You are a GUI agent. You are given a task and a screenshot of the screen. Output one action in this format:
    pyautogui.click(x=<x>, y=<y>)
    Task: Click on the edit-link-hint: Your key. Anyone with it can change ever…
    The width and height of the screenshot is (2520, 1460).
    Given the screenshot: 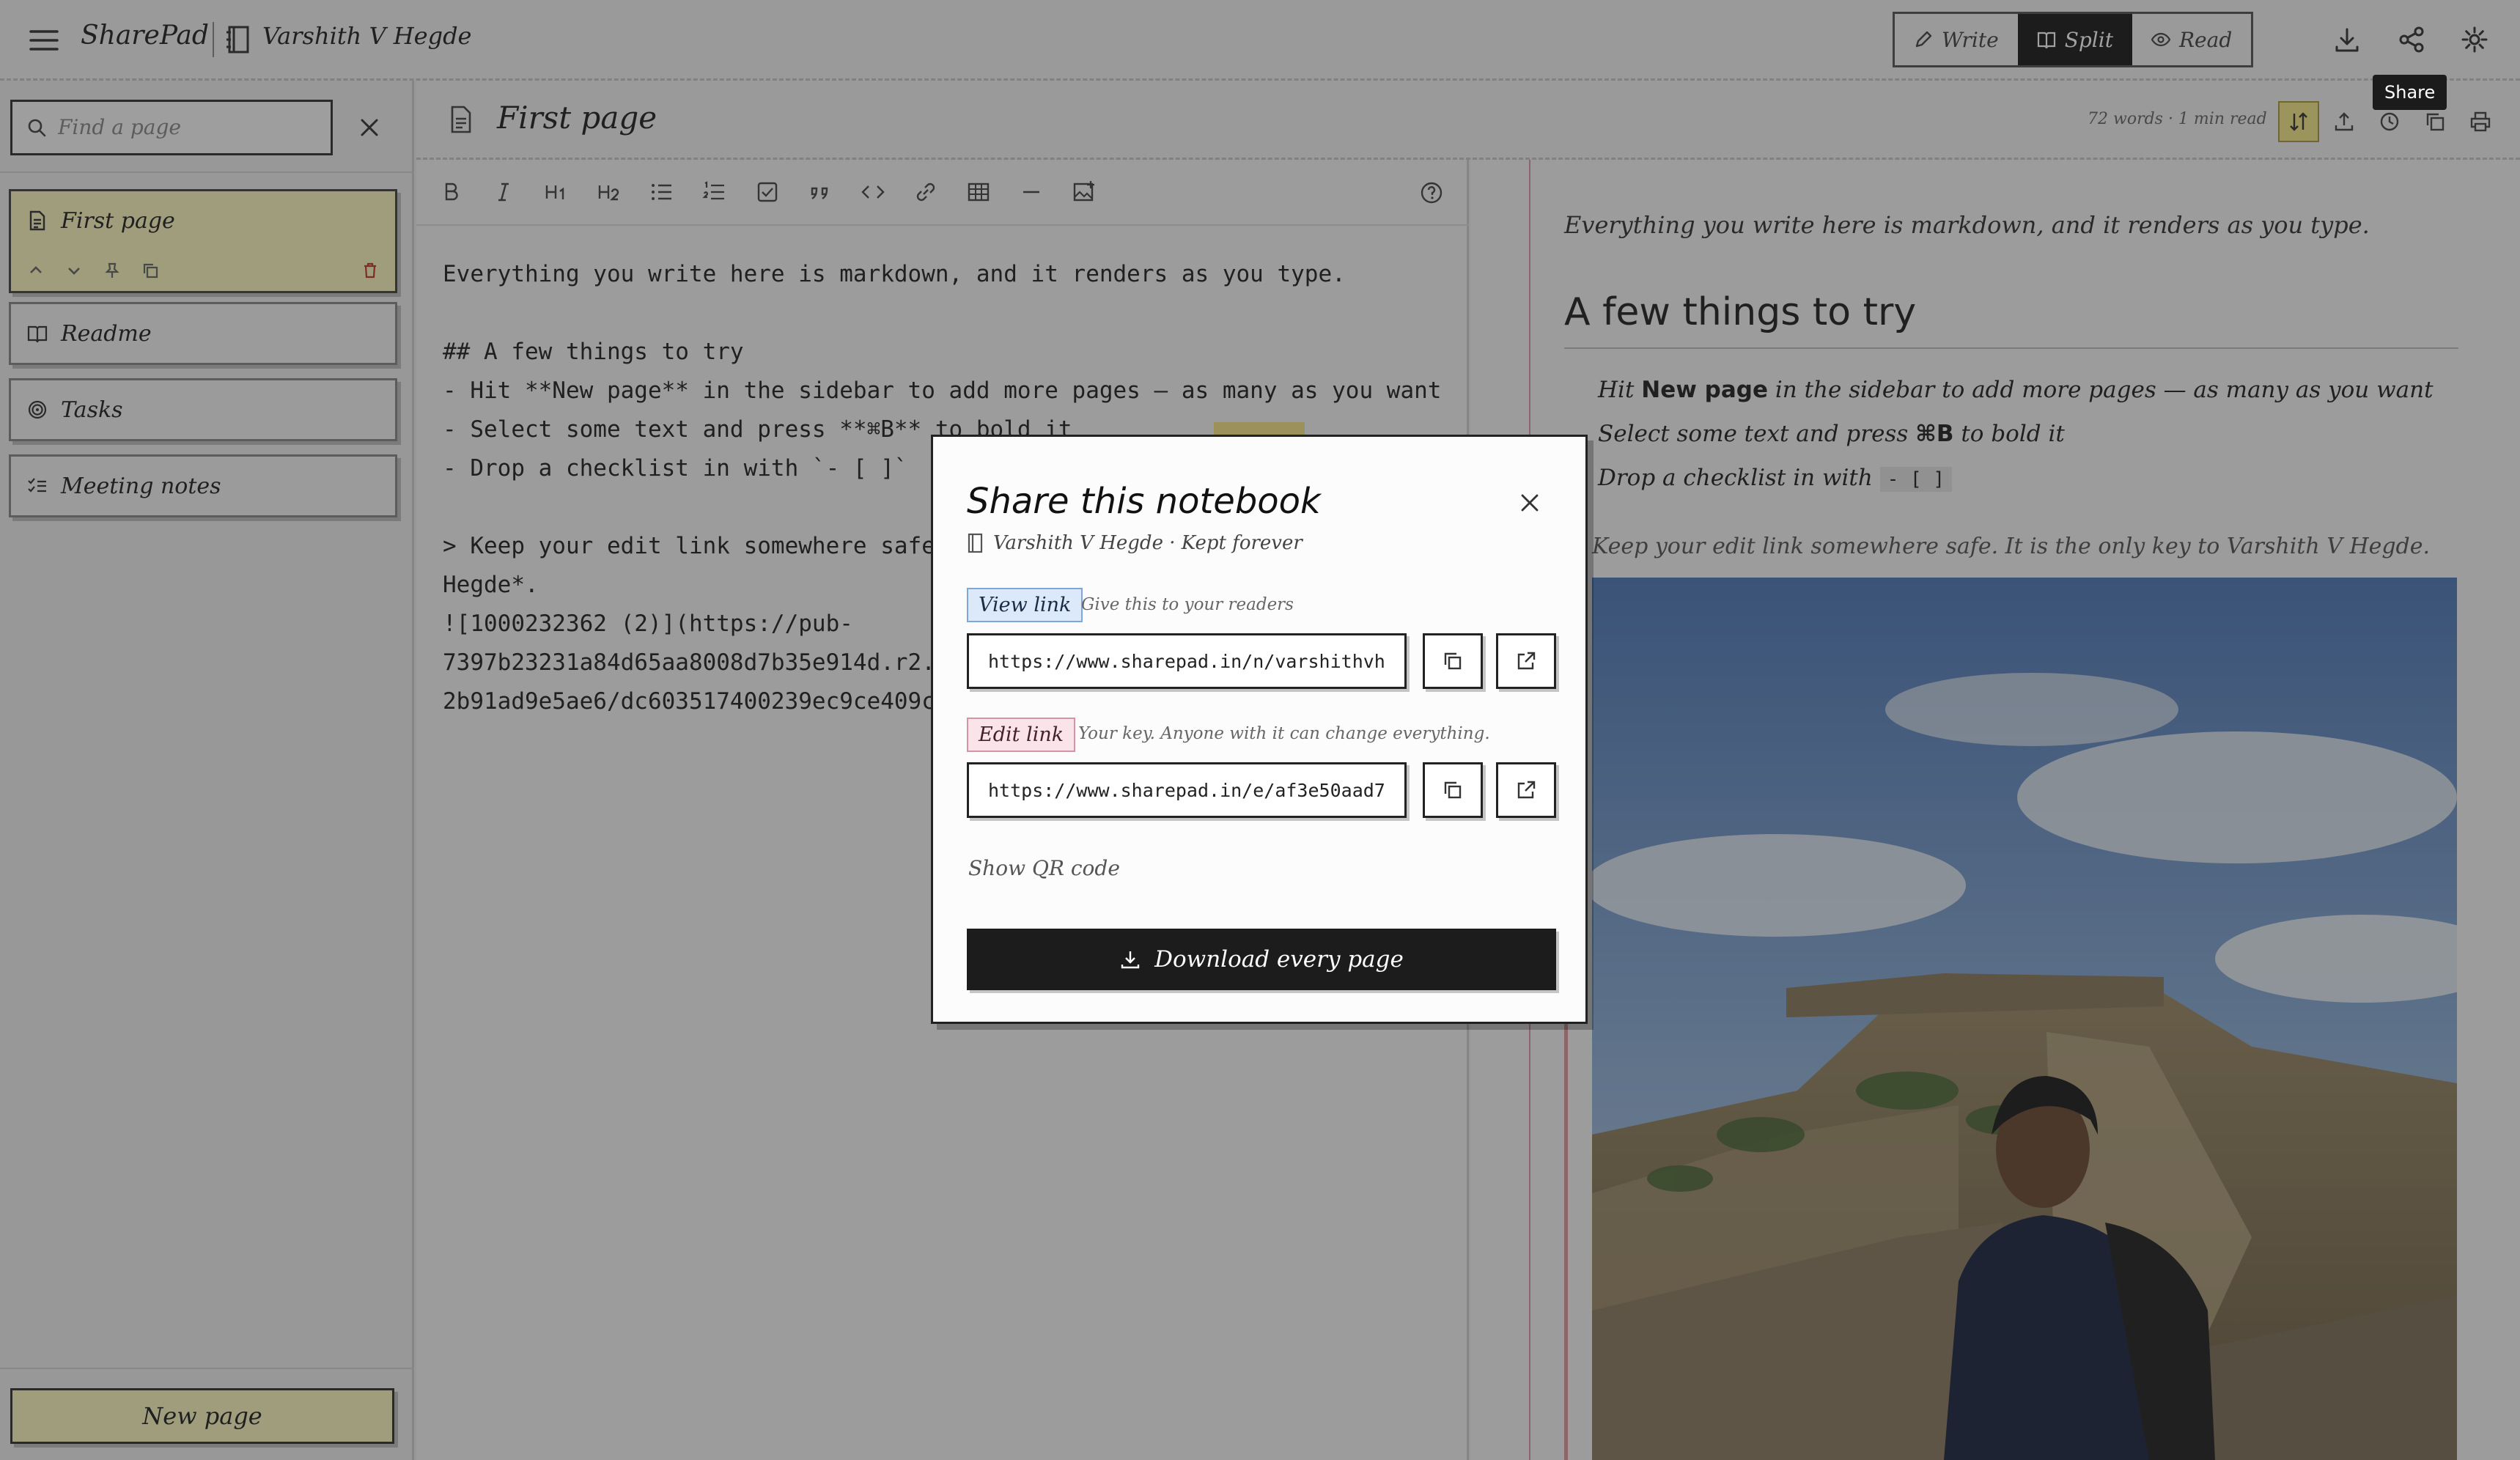 What is the action you would take?
    pyautogui.click(x=1284, y=733)
    